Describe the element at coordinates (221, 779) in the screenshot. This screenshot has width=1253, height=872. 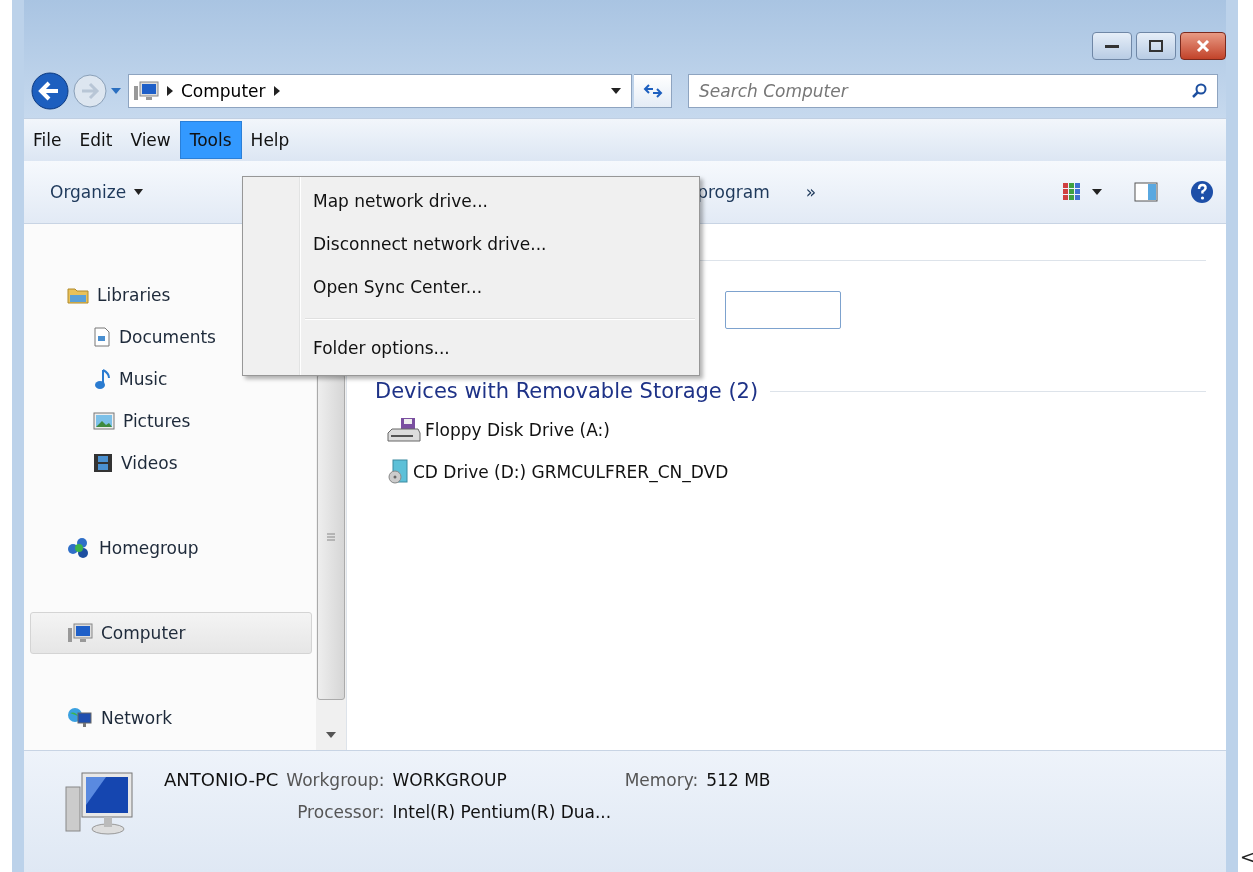
I see `computer-name: ANTONIO-PC` at that location.